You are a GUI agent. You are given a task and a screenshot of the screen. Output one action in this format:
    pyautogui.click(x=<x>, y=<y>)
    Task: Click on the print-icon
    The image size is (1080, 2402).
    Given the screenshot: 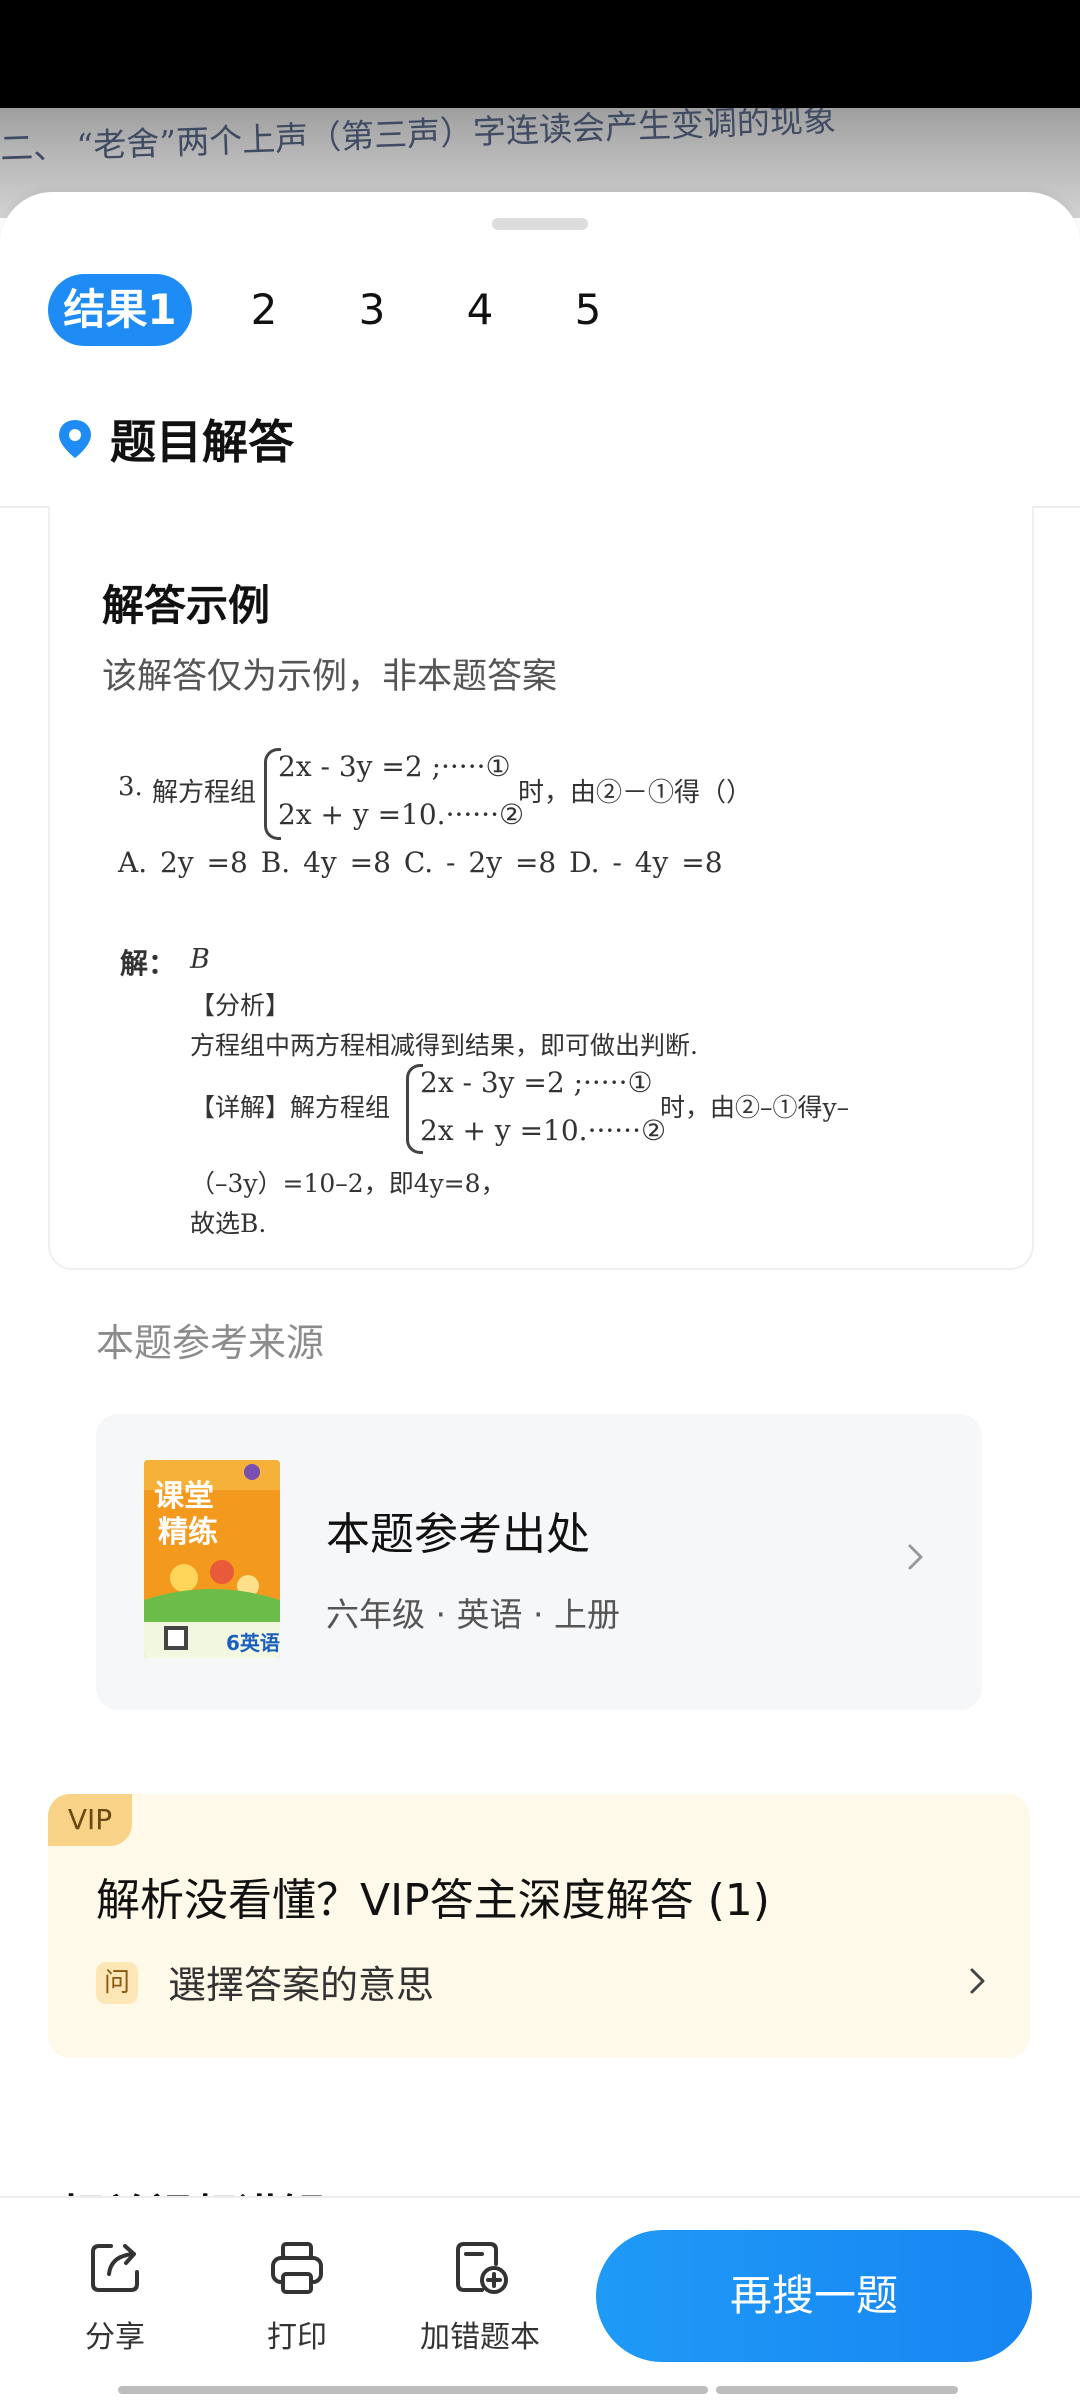 What is the action you would take?
    pyautogui.click(x=297, y=2268)
    